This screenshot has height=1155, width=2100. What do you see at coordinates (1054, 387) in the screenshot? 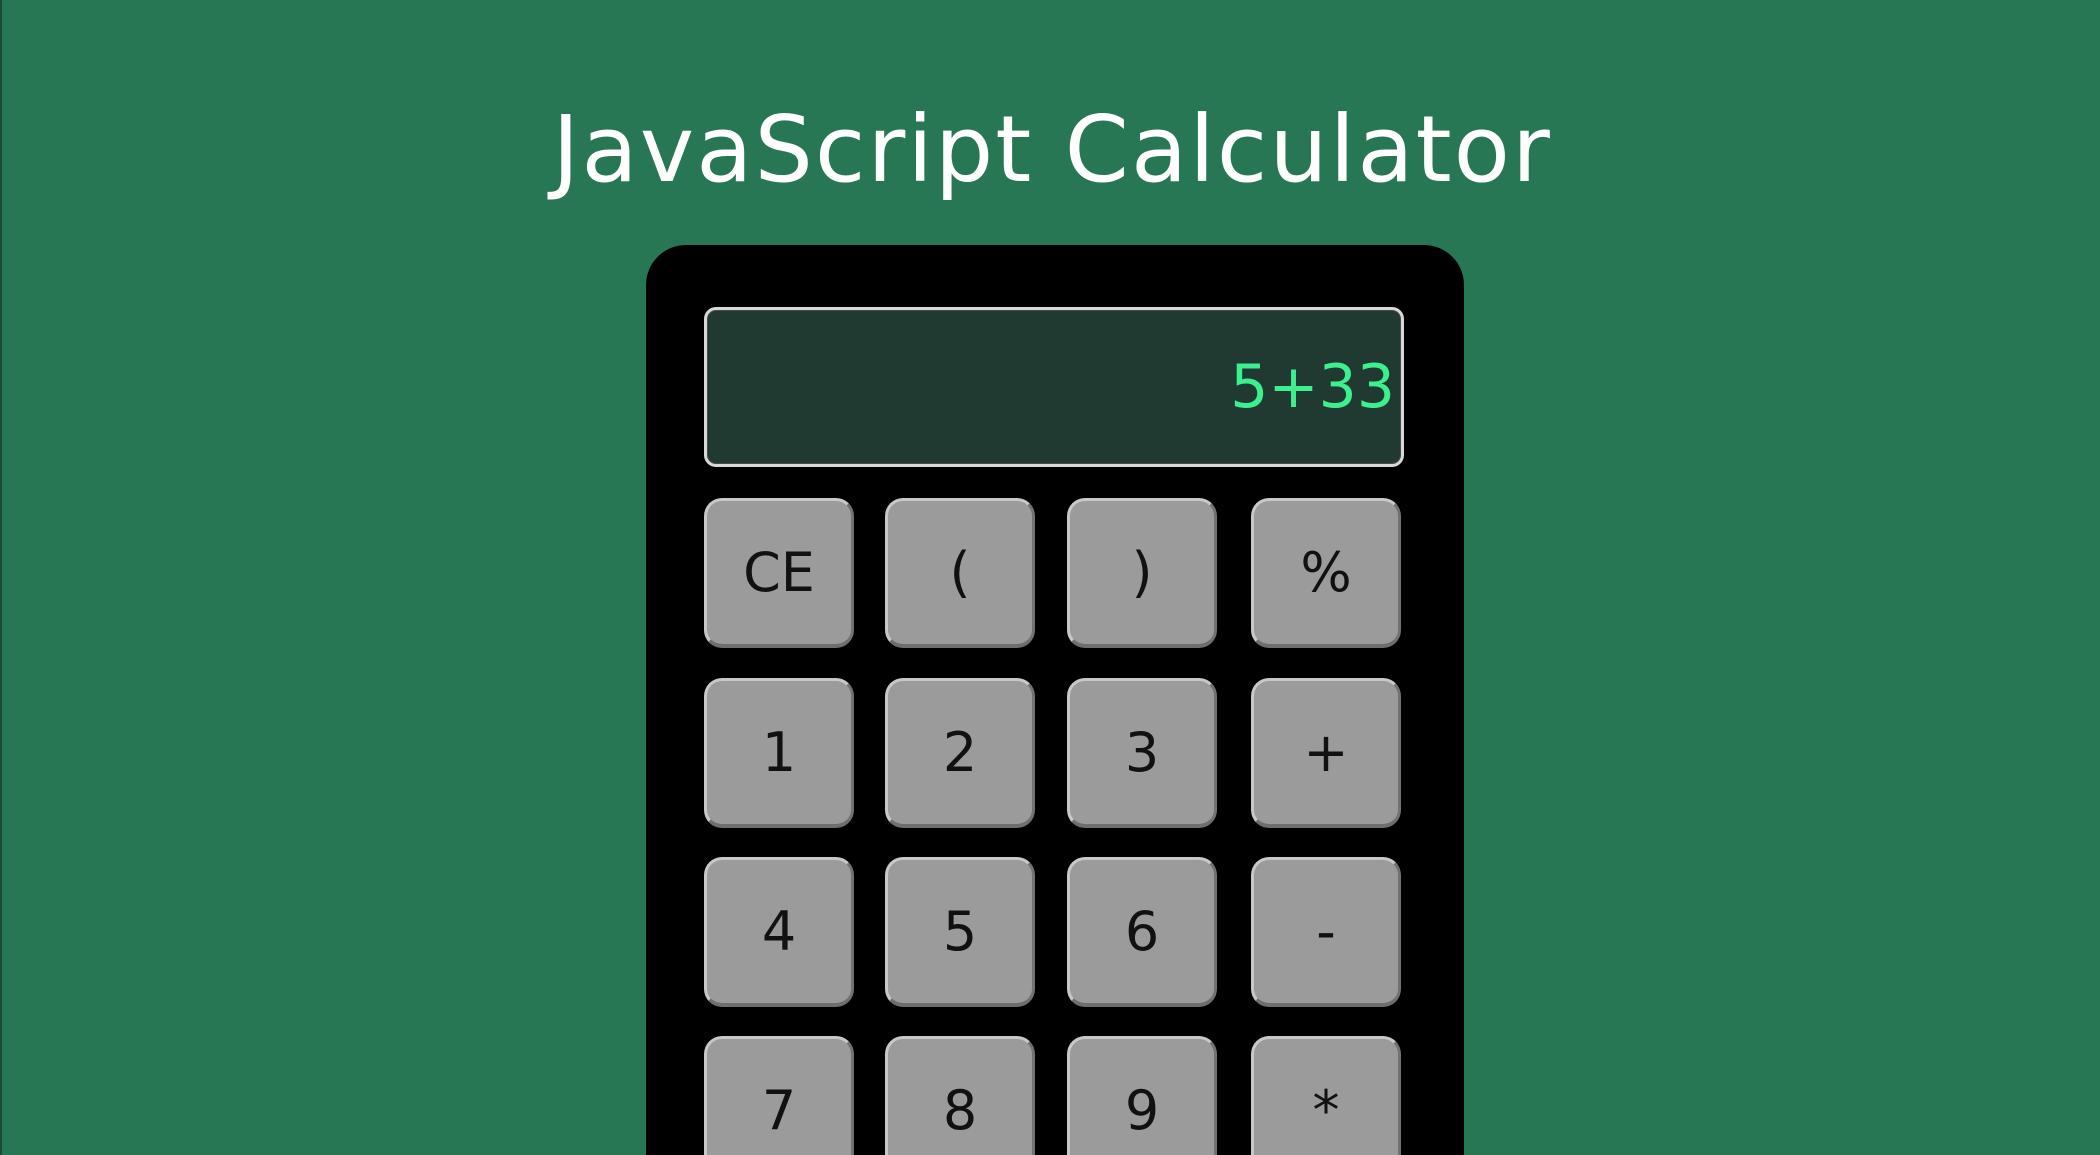
I see `calculator-display: 5+33` at bounding box center [1054, 387].